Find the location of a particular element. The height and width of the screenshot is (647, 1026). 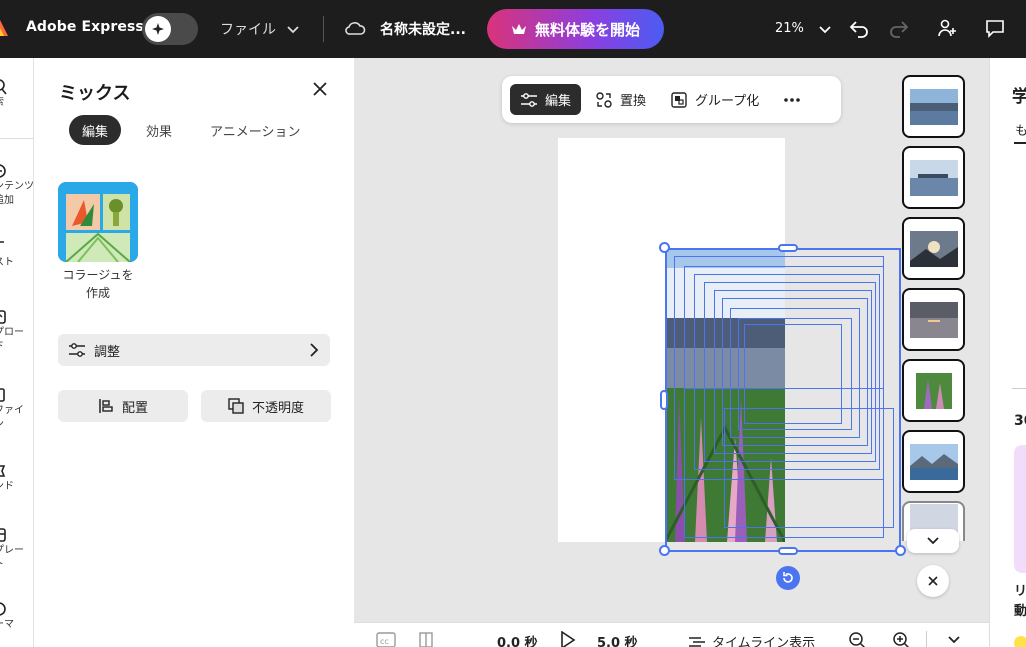

chevron-right-icon is located at coordinates (314, 350).